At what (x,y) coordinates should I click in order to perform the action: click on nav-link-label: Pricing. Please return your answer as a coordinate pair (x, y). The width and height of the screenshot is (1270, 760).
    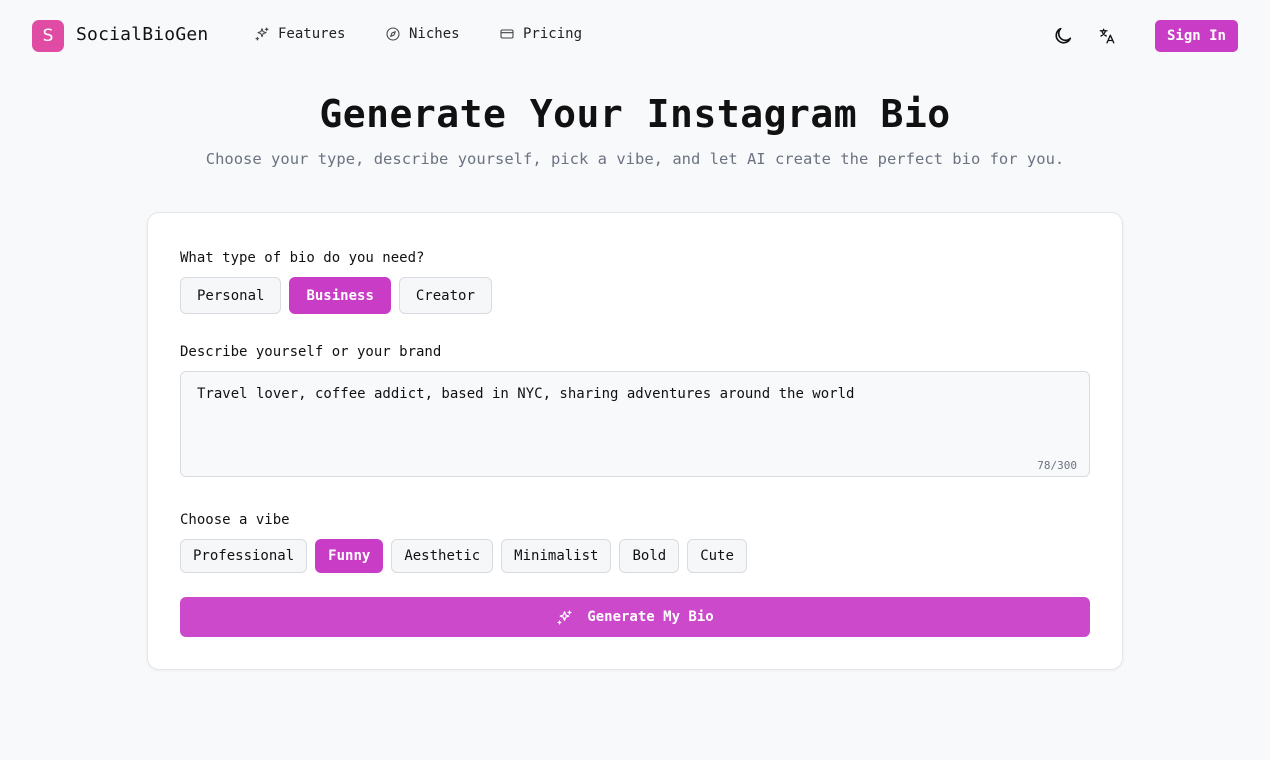
    Looking at the image, I should click on (553, 34).